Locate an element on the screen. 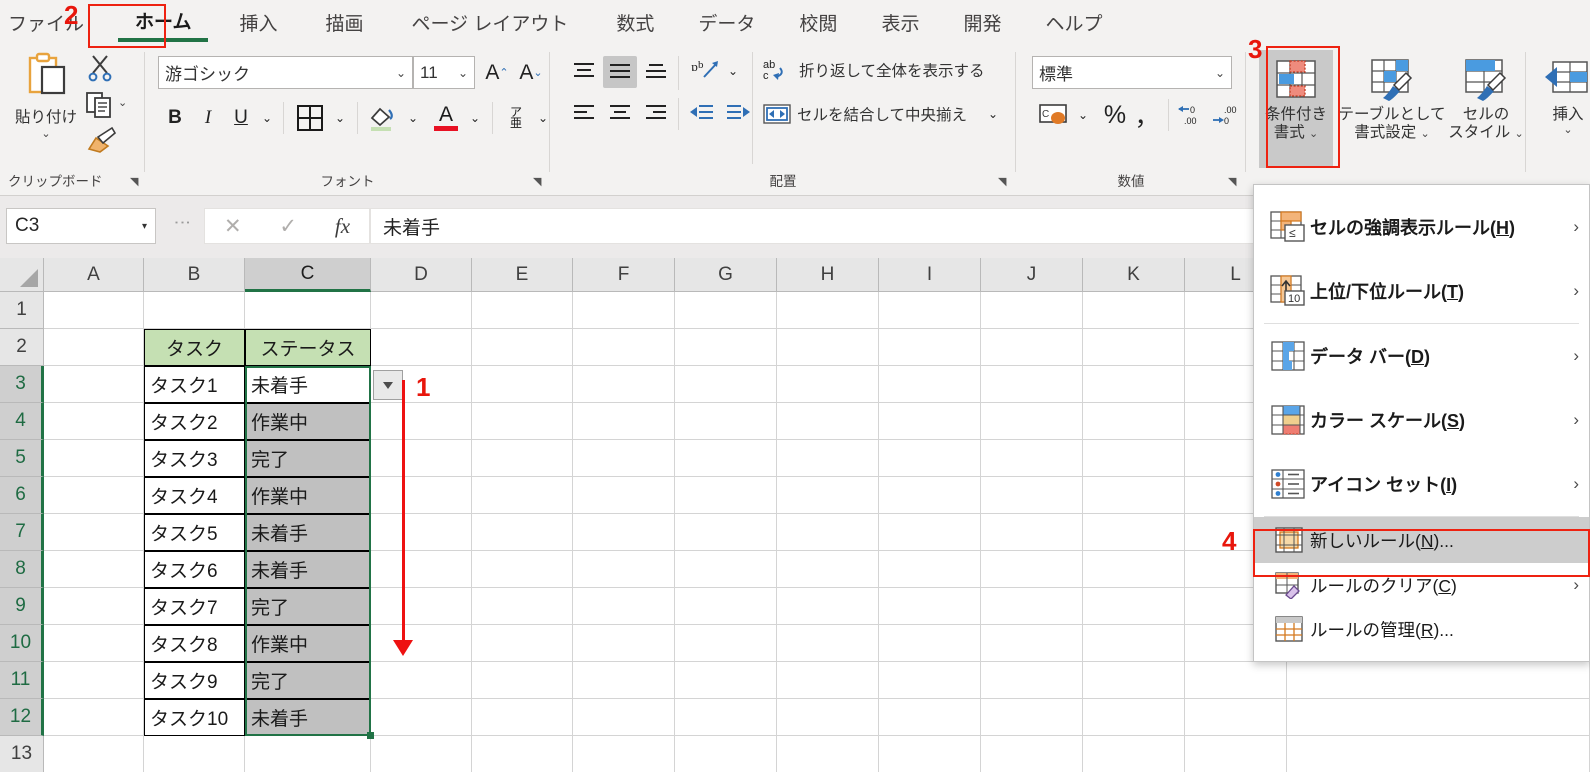 The image size is (1590, 772). column-header-J: J is located at coordinates (1032, 275).